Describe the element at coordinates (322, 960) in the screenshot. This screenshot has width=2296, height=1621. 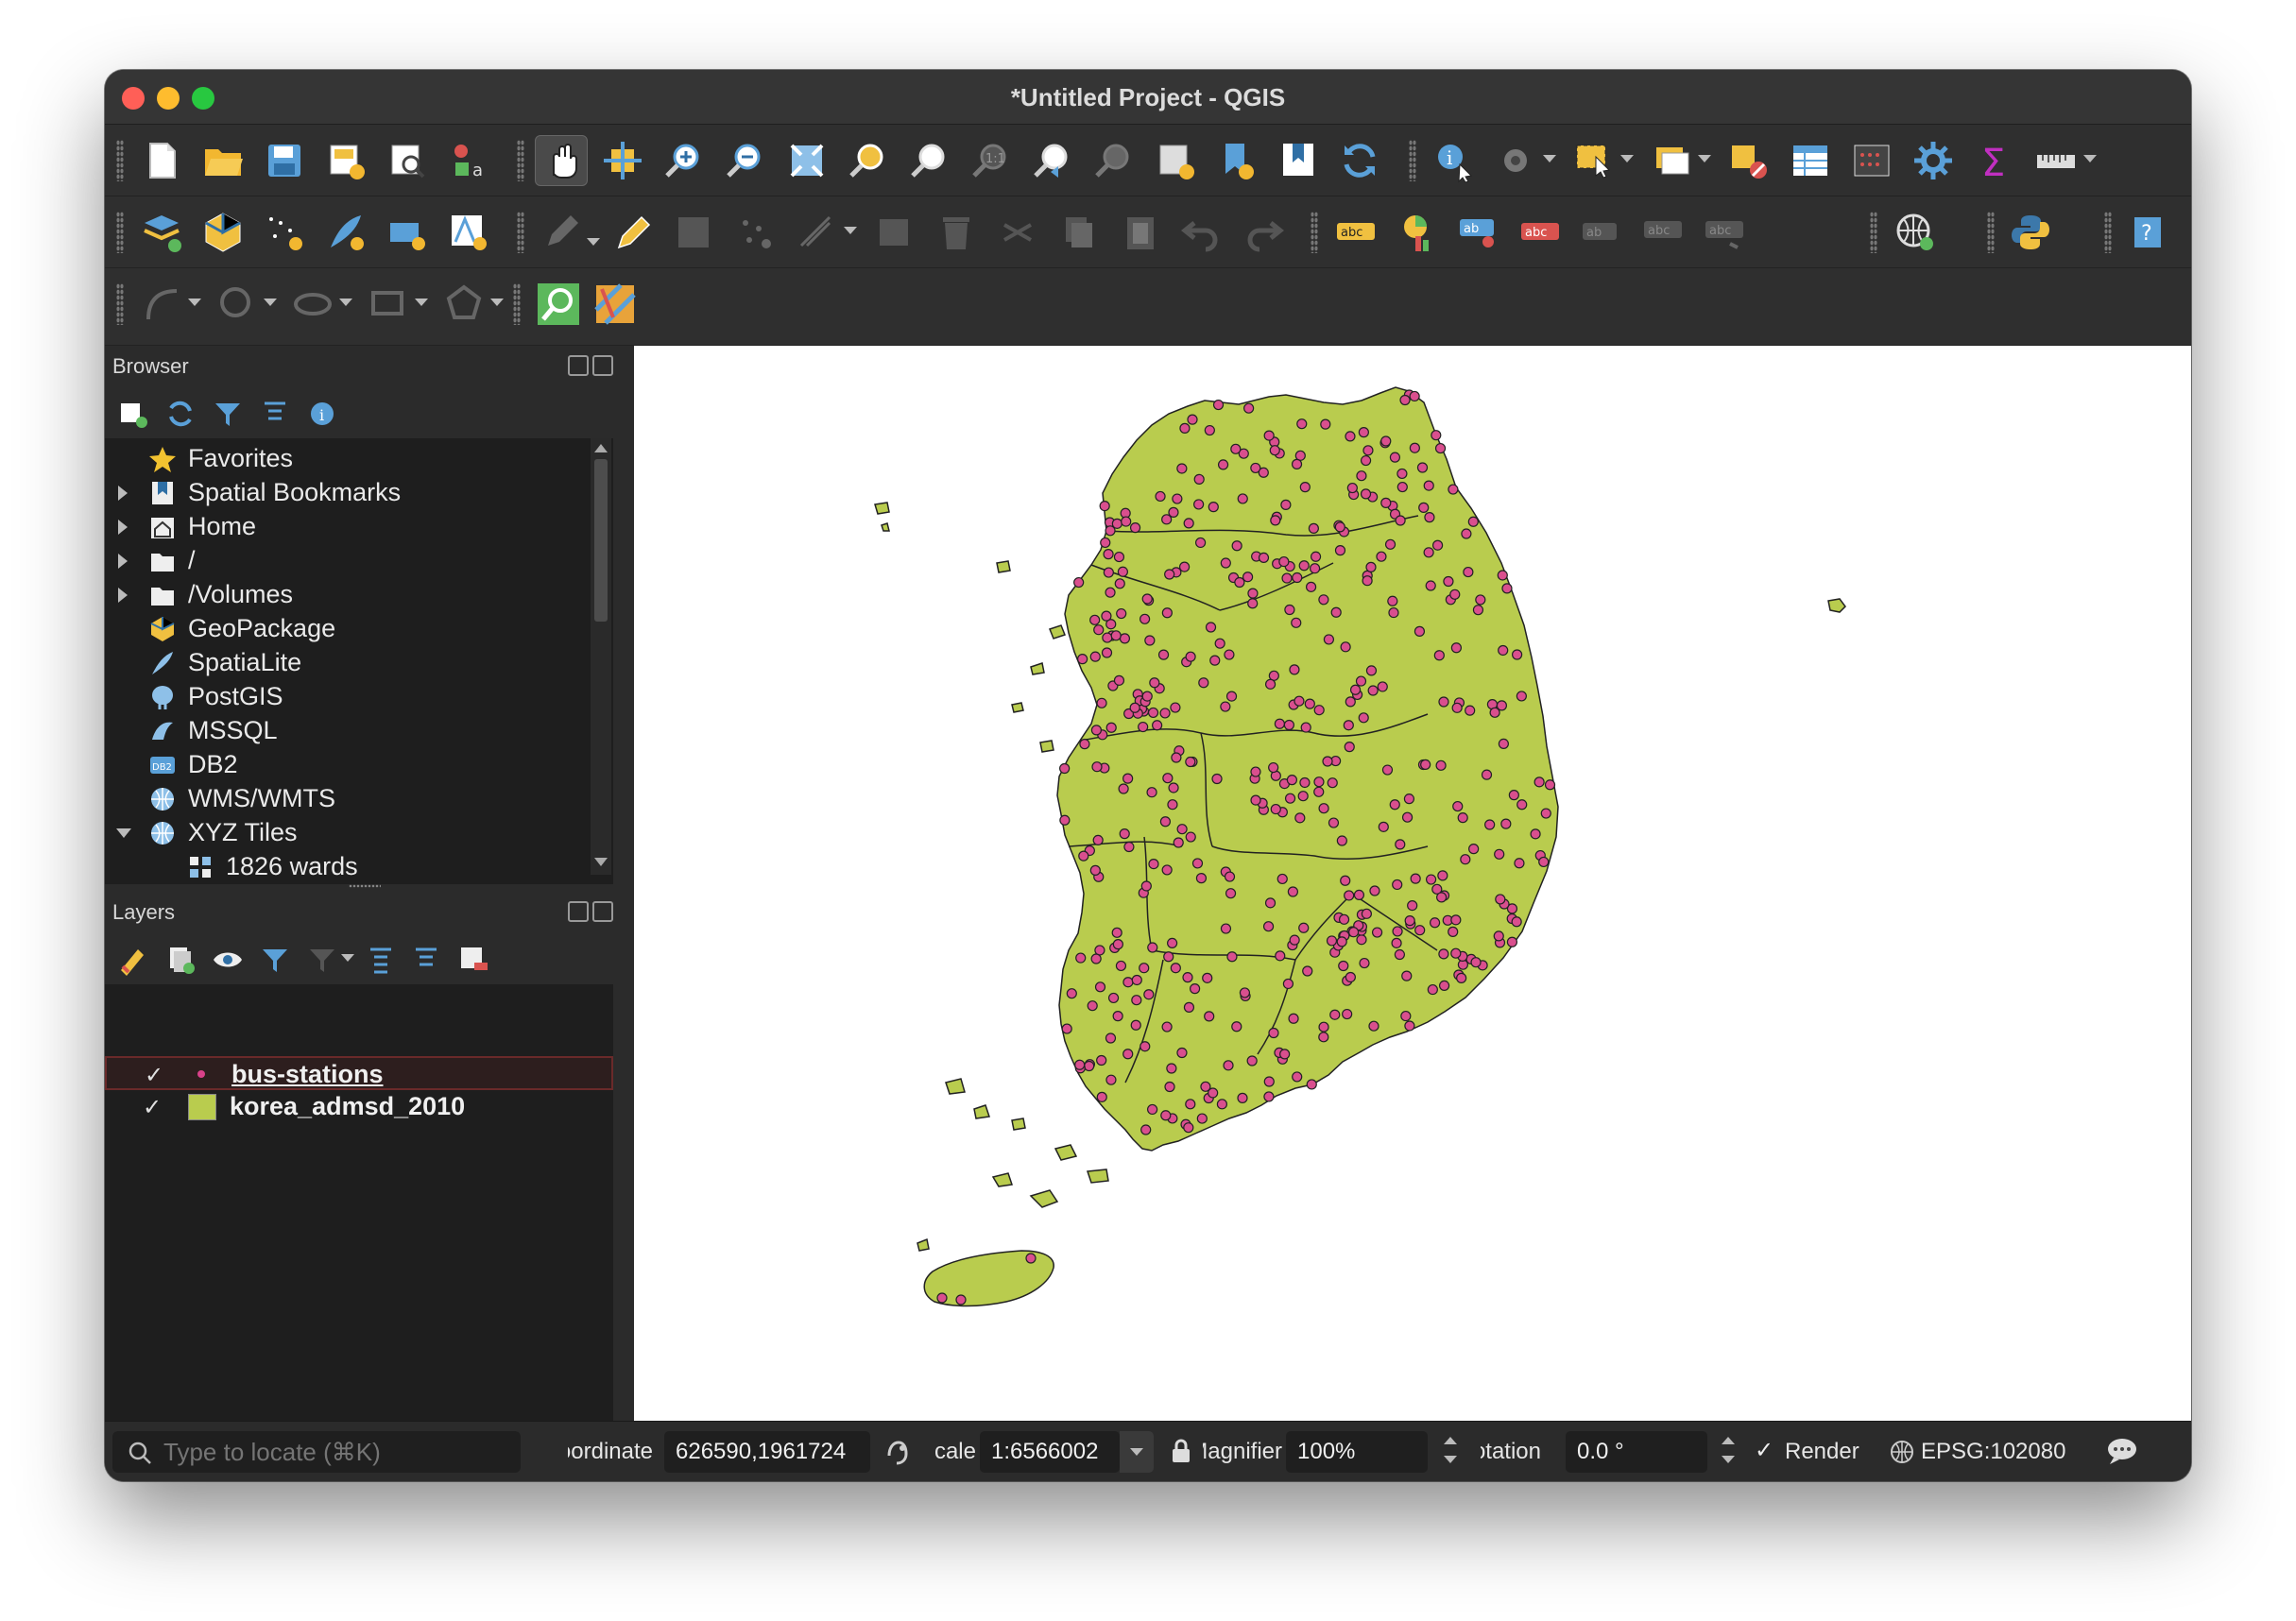
I see `filter-by-expression-icon` at that location.